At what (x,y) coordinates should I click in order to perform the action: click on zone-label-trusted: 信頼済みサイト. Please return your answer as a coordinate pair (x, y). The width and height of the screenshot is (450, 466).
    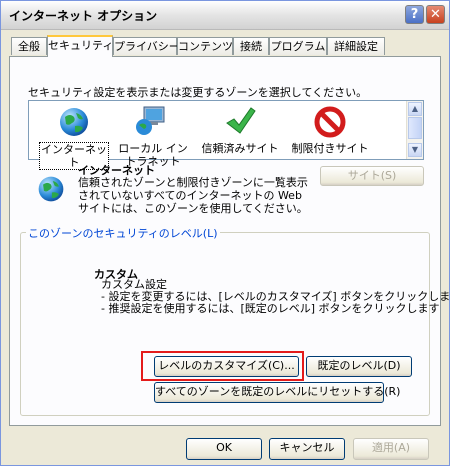
    Looking at the image, I should click on (240, 148).